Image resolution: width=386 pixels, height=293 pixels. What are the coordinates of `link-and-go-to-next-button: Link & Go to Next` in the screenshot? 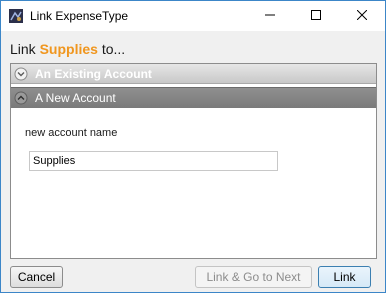 It's located at (253, 277).